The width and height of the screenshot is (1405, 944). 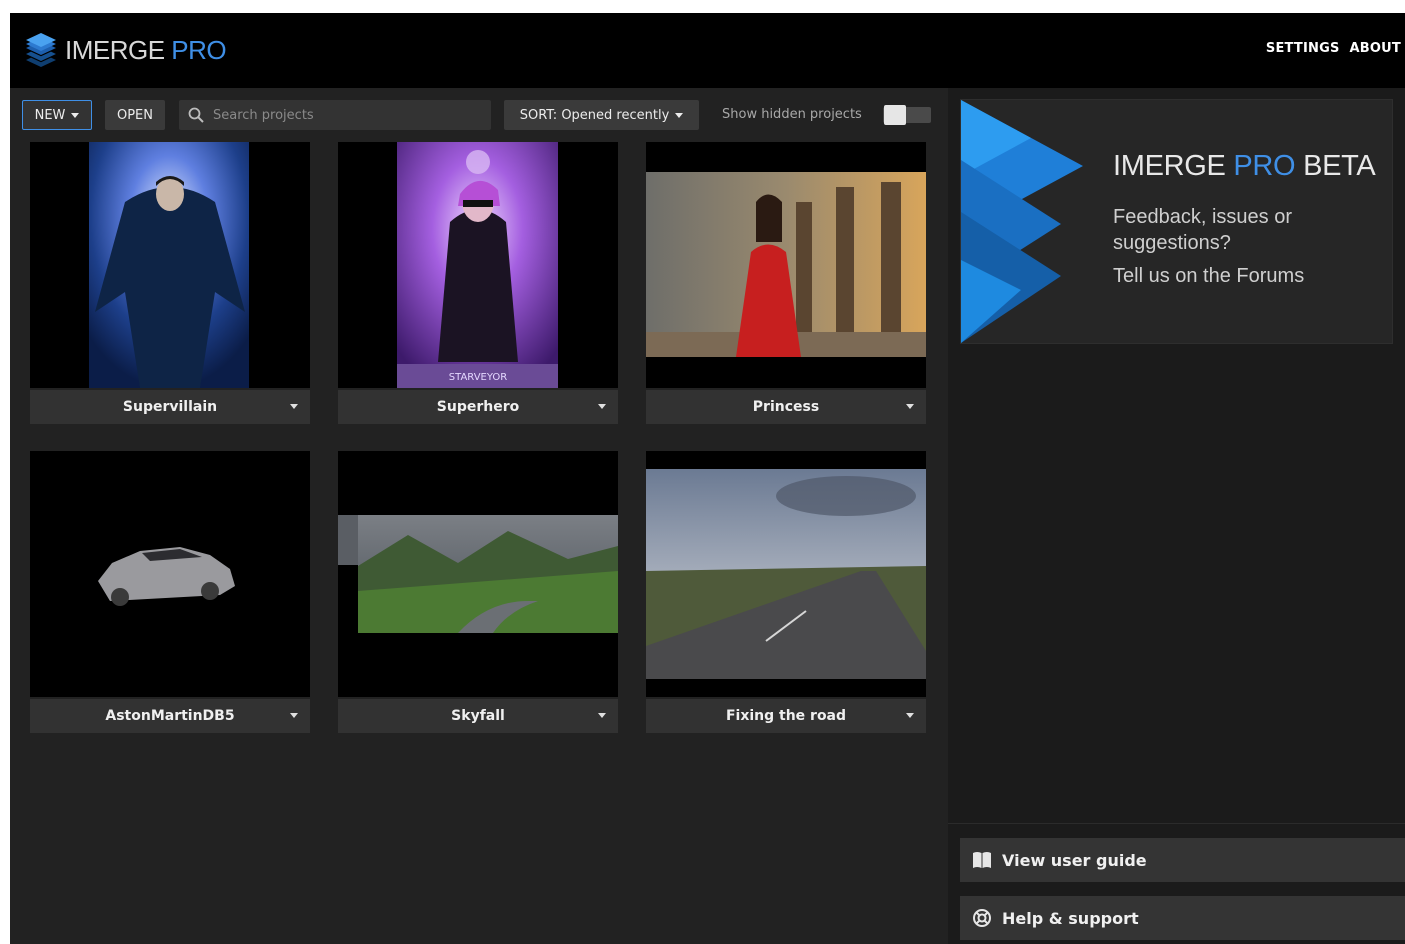 What do you see at coordinates (1070, 918) in the screenshot?
I see `help-support-label: Help & support` at bounding box center [1070, 918].